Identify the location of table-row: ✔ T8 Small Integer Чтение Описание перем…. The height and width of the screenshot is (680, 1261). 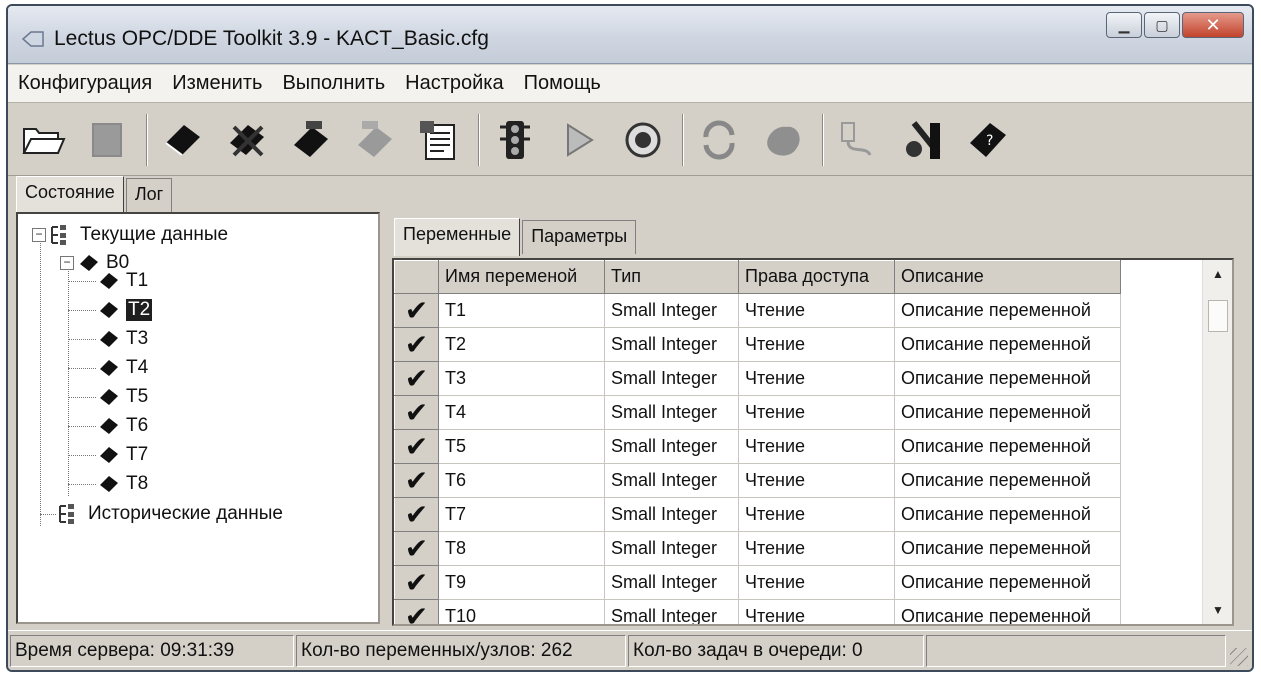
(757, 548).